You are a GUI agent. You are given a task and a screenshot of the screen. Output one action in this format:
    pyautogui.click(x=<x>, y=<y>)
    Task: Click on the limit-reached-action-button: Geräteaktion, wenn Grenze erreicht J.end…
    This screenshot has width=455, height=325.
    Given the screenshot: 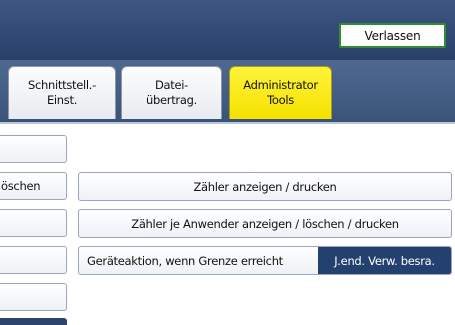 What is the action you would take?
    pyautogui.click(x=265, y=260)
    